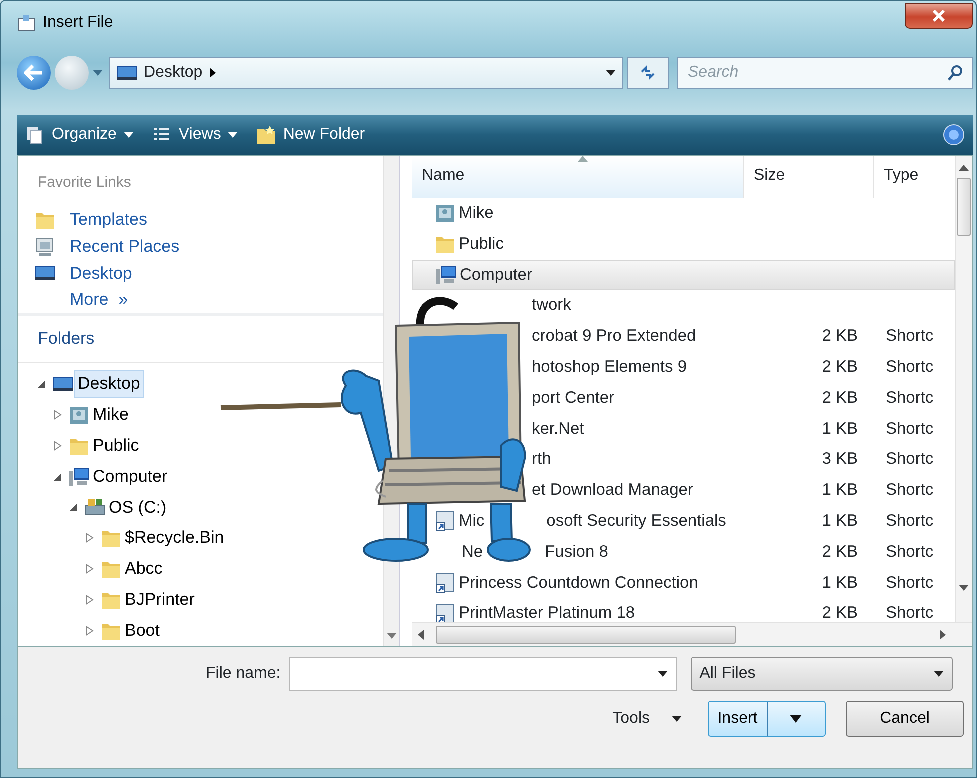  Describe the element at coordinates (821, 674) in the screenshot. I see `file-type-dropdown: All Files` at that location.